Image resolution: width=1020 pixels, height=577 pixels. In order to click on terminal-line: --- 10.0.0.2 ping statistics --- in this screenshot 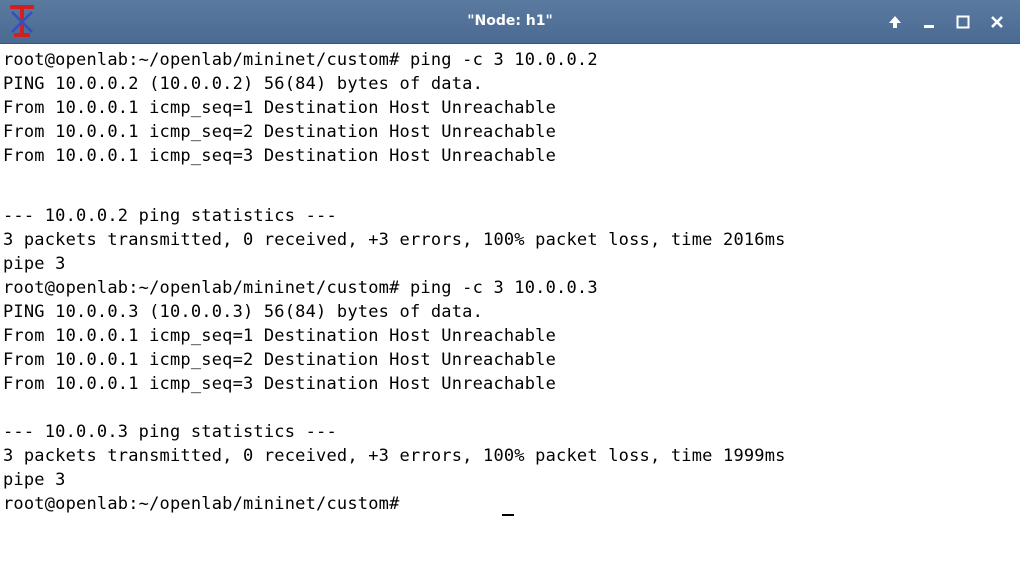, I will do `click(170, 216)`.